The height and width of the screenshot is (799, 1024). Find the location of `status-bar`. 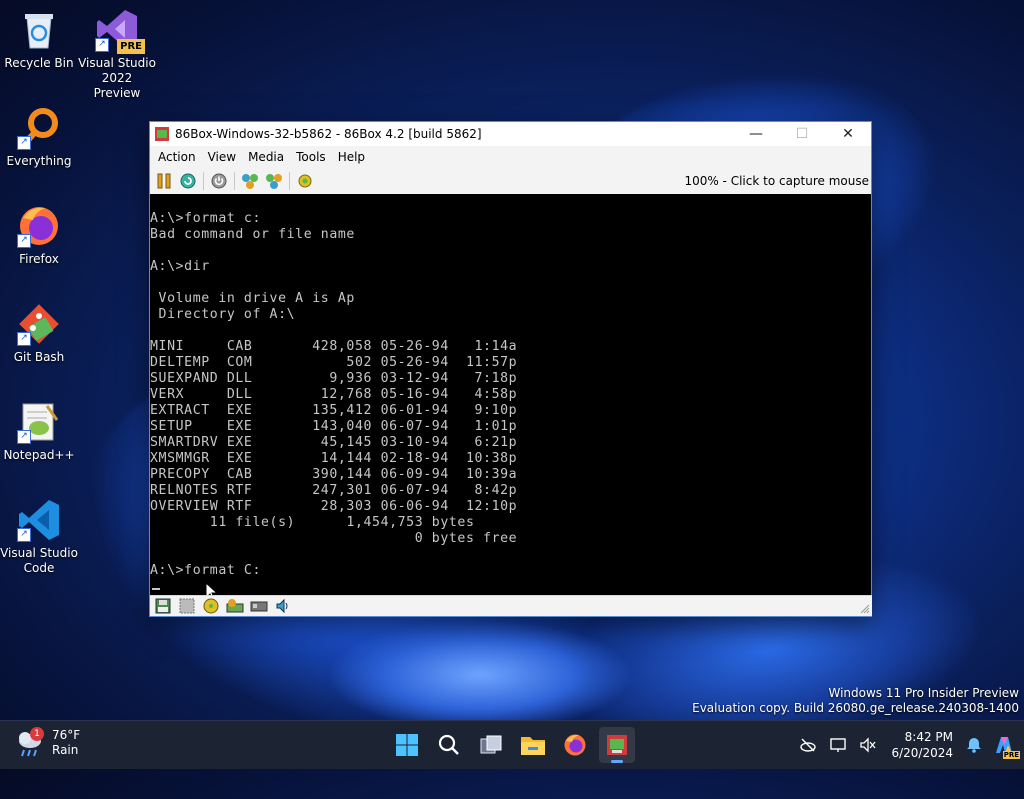

status-bar is located at coordinates (511, 605).